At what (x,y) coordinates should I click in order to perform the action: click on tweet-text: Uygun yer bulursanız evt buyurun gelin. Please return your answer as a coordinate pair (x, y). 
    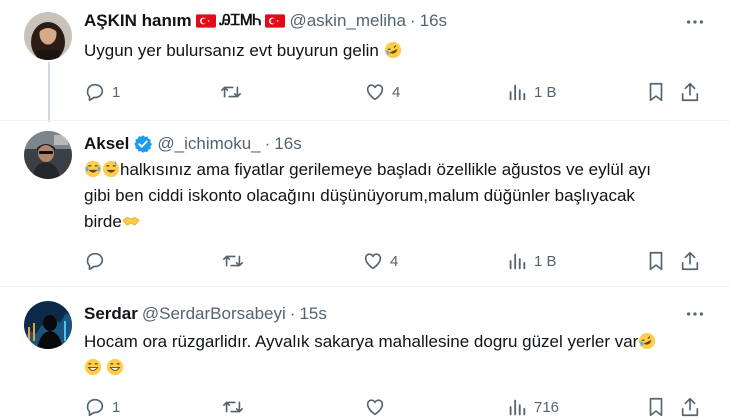
    Looking at the image, I should click on (395, 51).